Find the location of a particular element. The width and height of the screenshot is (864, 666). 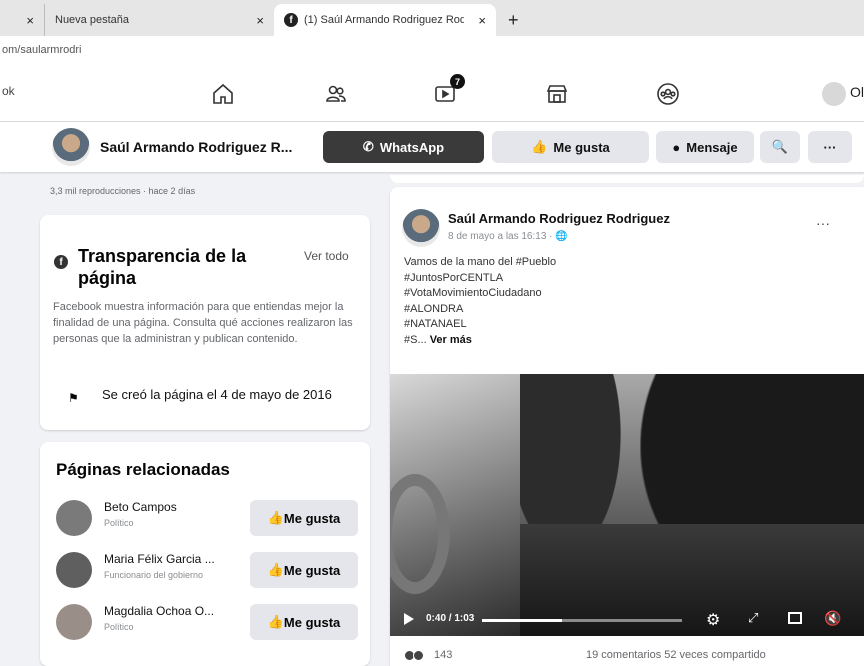

post-text-line: #NATANAEL is located at coordinates (435, 324).